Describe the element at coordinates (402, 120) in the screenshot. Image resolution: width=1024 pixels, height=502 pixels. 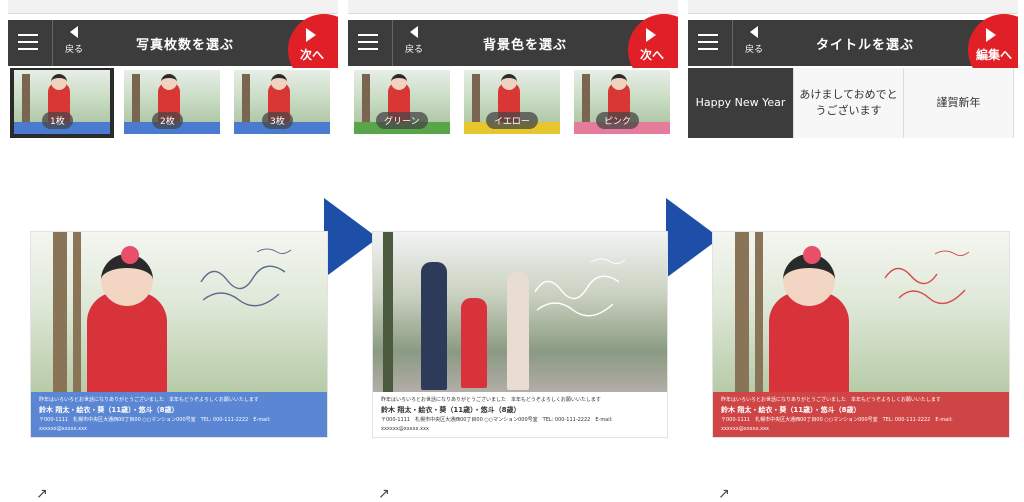
I see `option-label: グリーン` at that location.